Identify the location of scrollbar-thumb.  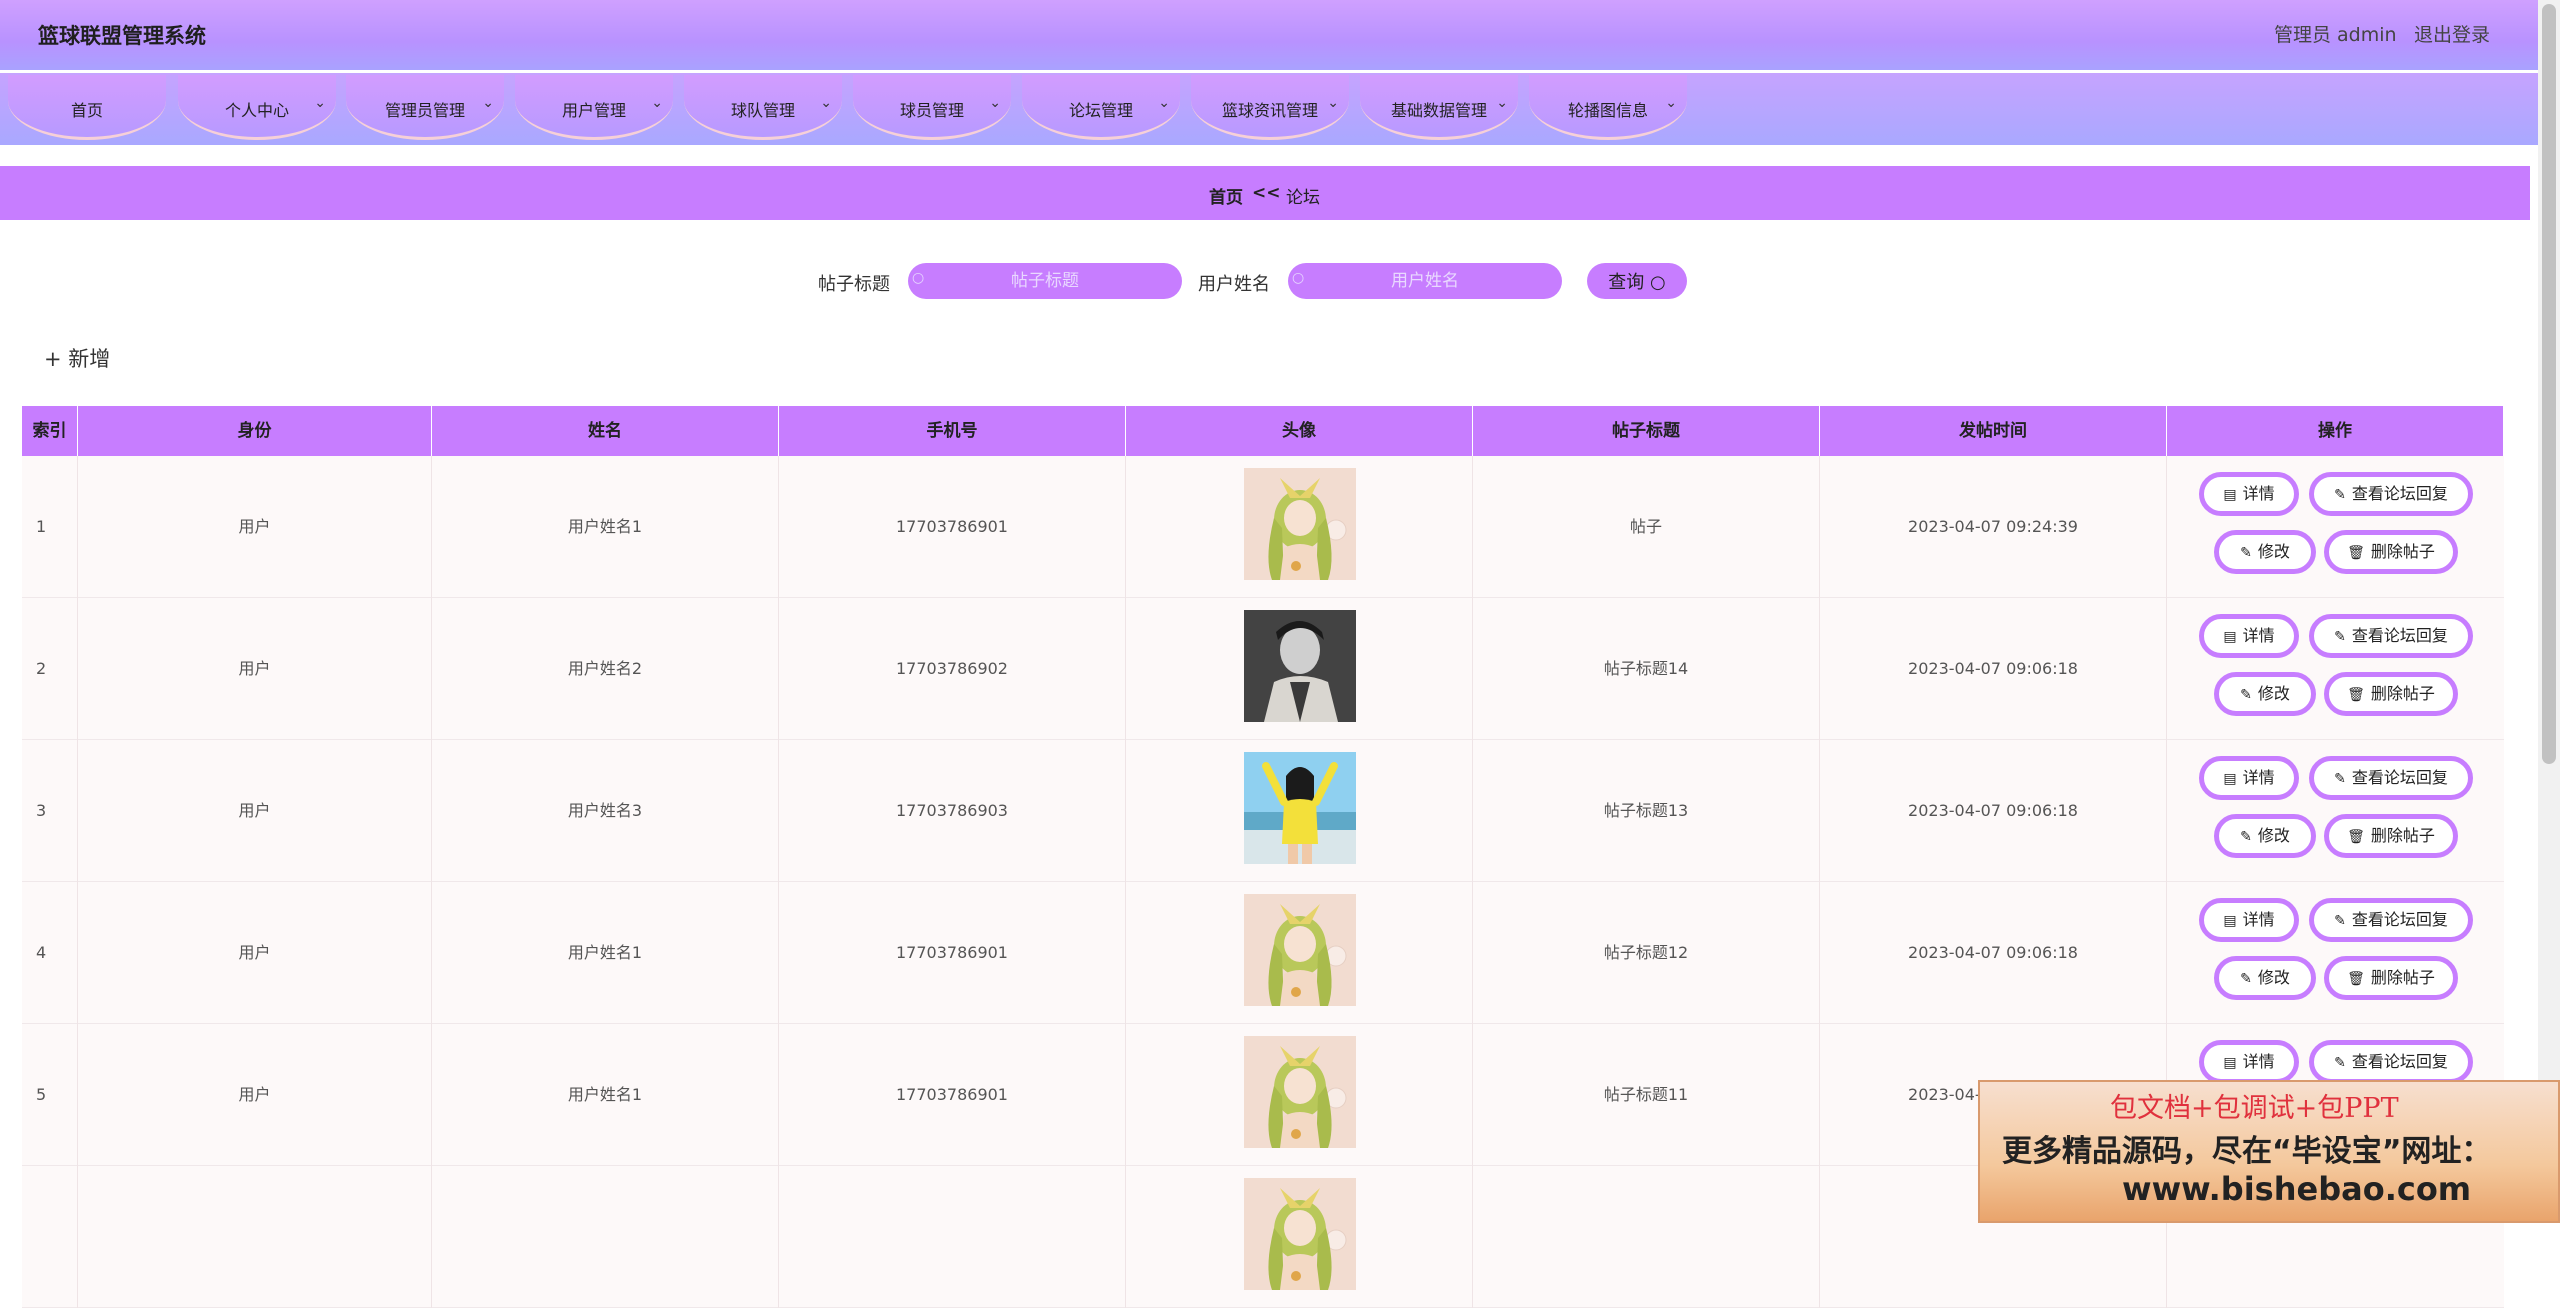
(2549, 384).